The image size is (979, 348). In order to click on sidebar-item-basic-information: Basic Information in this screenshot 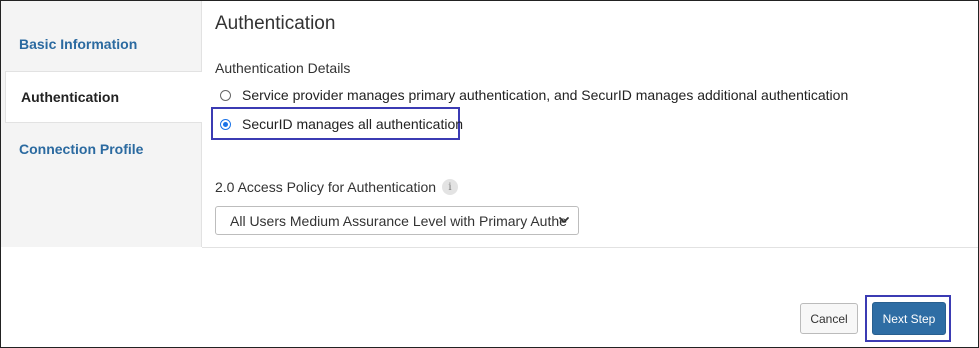, I will do `click(101, 44)`.